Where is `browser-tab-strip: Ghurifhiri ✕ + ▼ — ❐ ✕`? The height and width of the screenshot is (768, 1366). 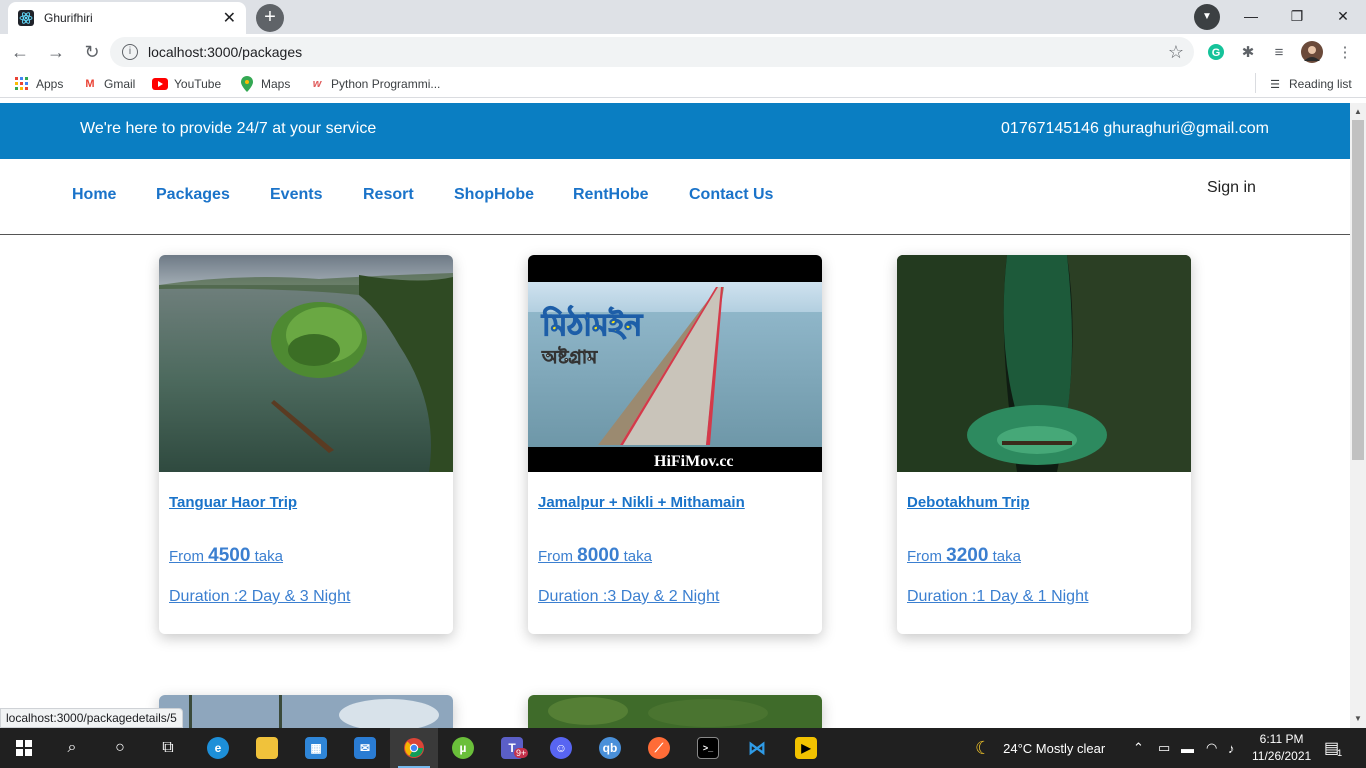 browser-tab-strip: Ghurifhiri ✕ + ▼ — ❐ ✕ is located at coordinates (683, 17).